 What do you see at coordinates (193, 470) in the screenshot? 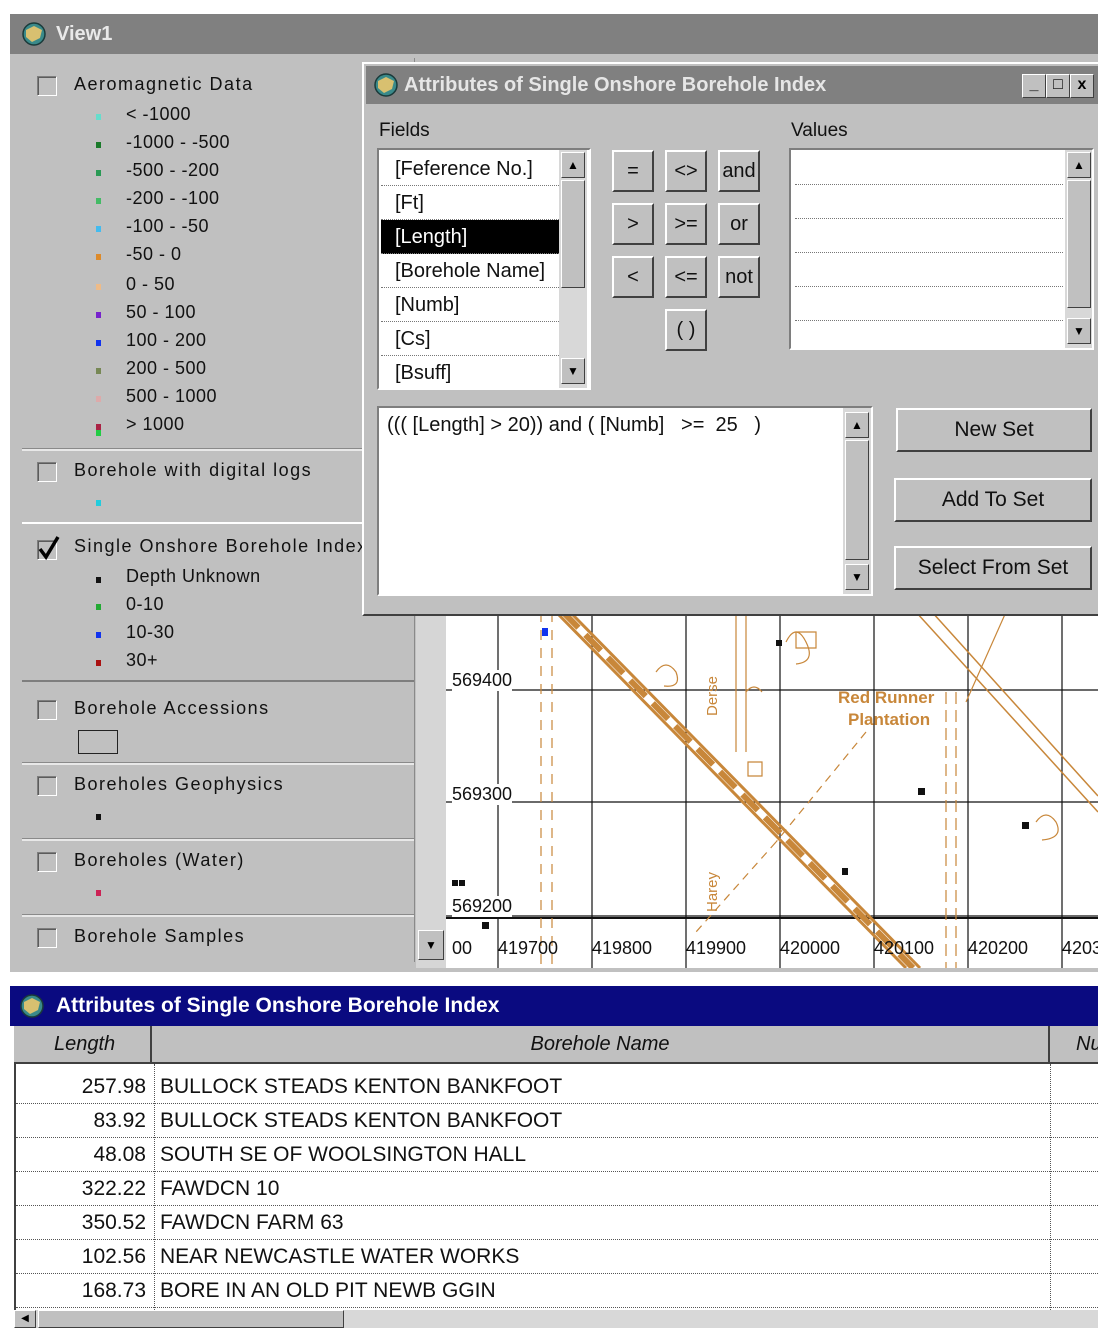
I see `theme-name-digital-logs: Borehole with digital logs` at bounding box center [193, 470].